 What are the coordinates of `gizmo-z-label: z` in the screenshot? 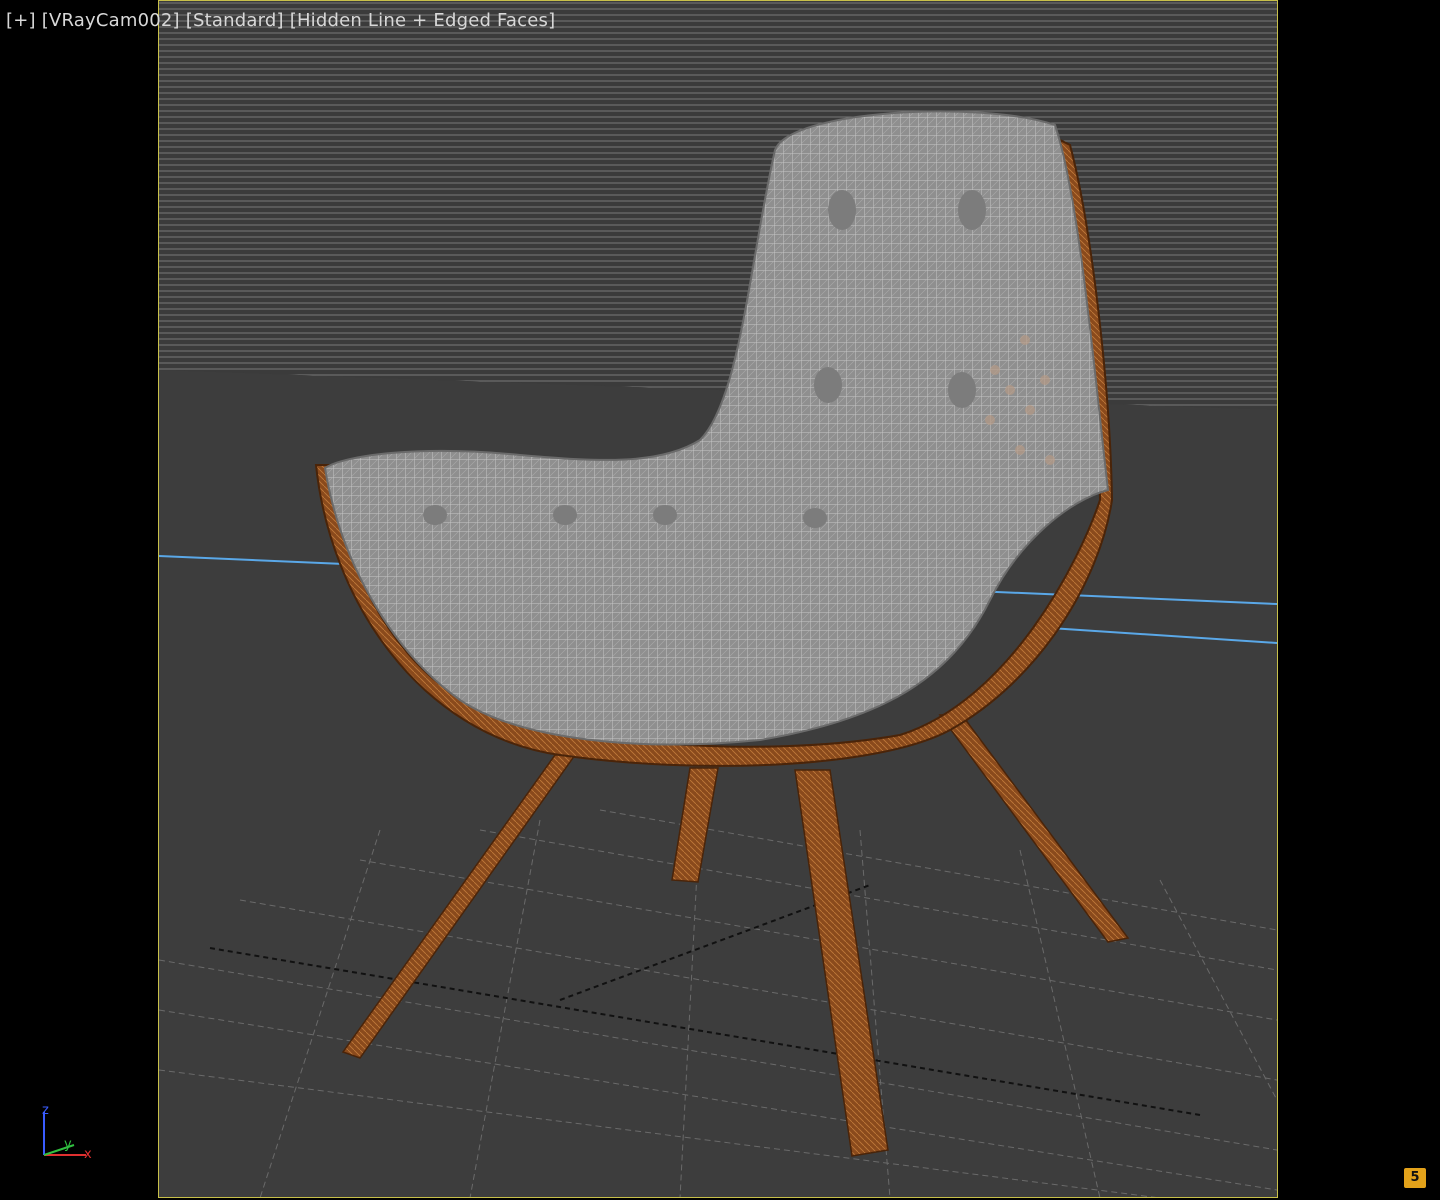 It's located at (45, 1110).